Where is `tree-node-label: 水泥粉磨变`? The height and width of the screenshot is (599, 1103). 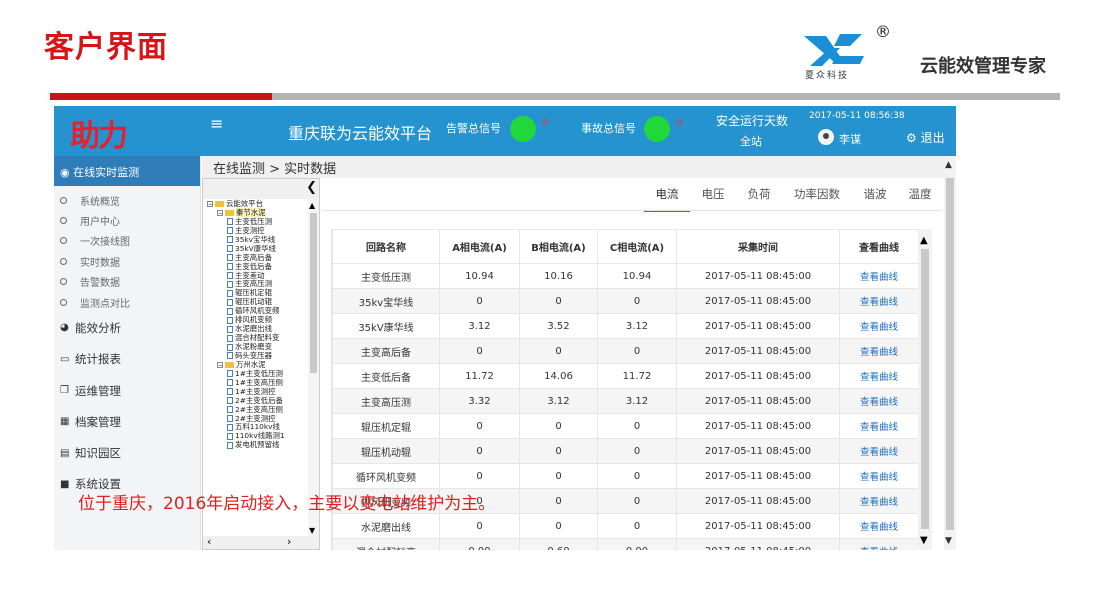 tree-node-label: 水泥粉磨变 is located at coordinates (253, 346).